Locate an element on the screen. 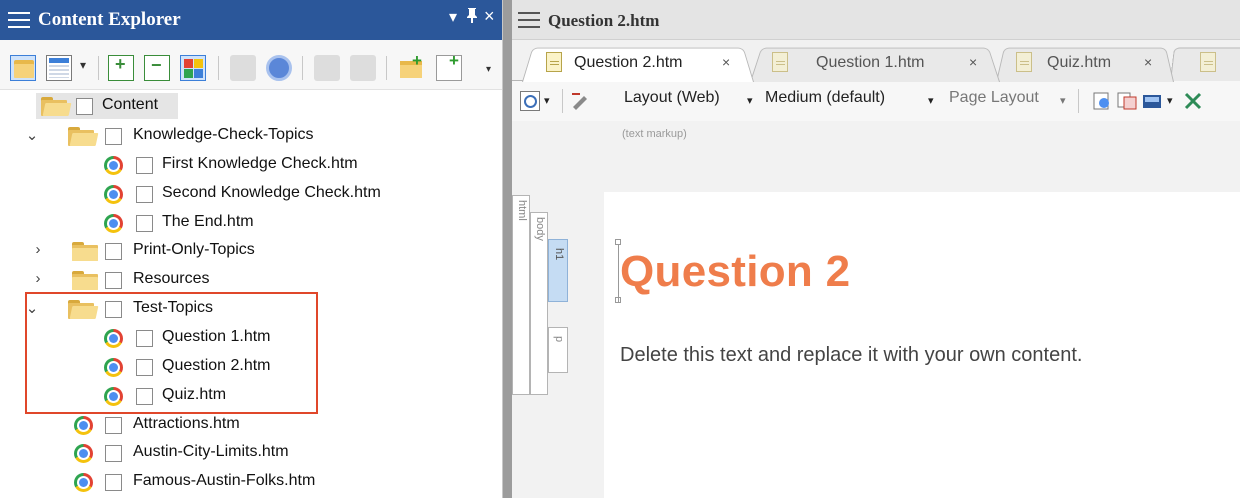 Image resolution: width=1240 pixels, height=498 pixels. structure-bar-body: body is located at coordinates (539, 303).